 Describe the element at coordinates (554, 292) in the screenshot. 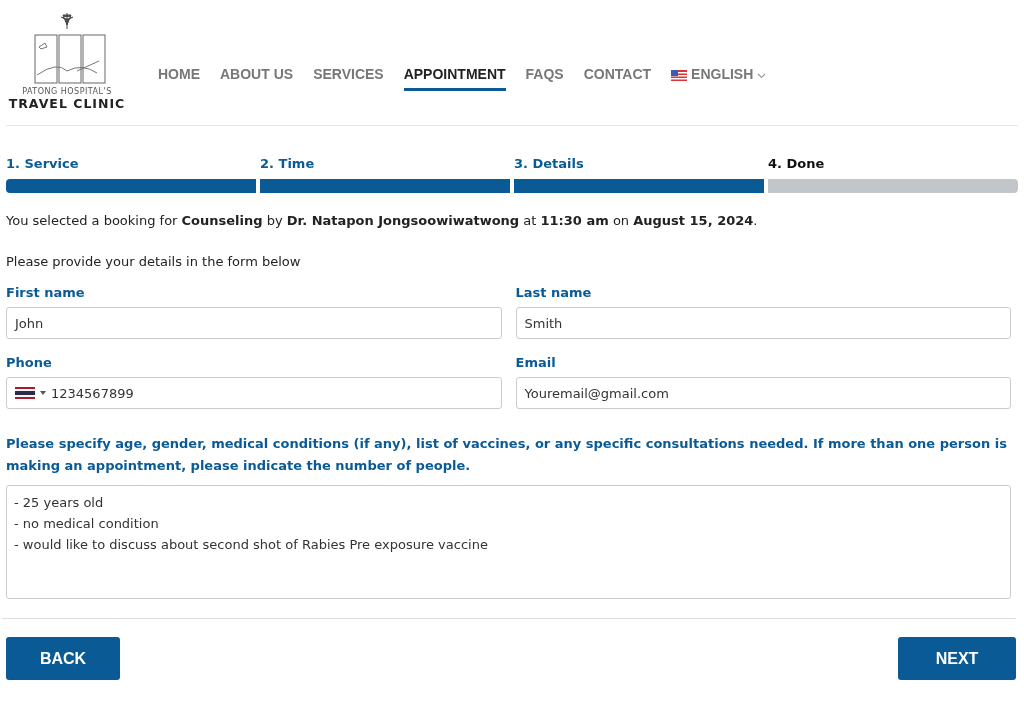

I see `field-label: Last name` at that location.